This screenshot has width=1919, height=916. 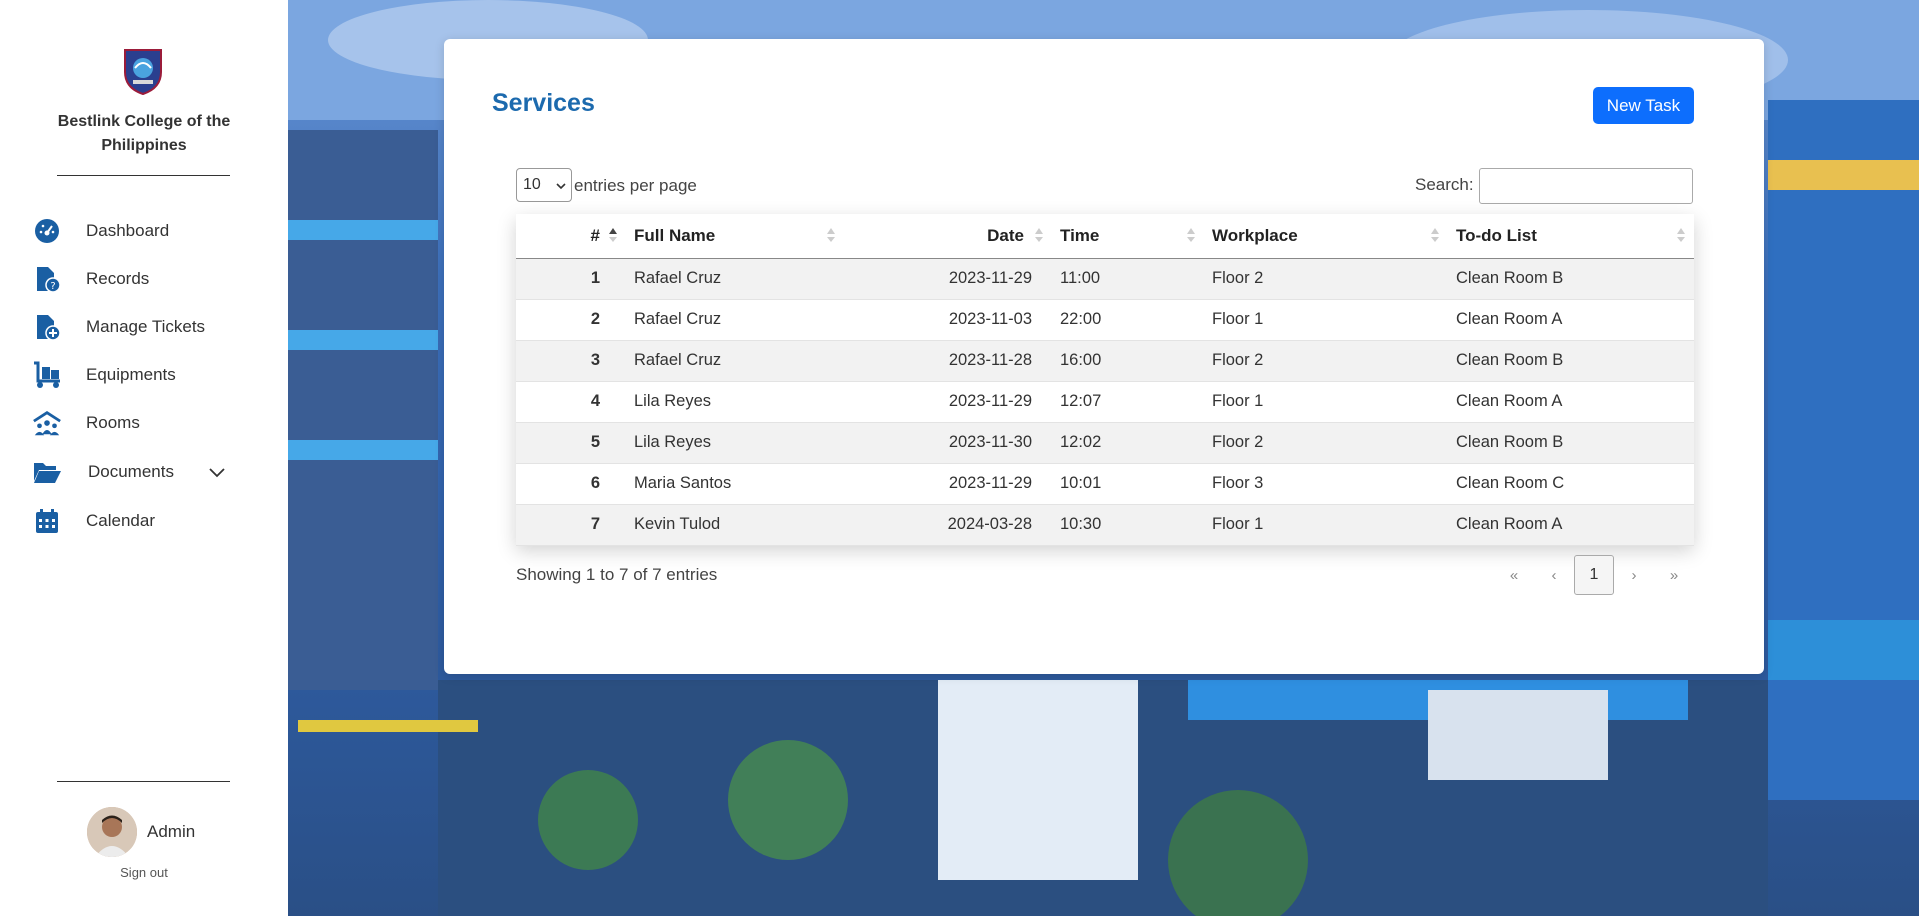 I want to click on cell-time: 12:07, so click(x=1128, y=402).